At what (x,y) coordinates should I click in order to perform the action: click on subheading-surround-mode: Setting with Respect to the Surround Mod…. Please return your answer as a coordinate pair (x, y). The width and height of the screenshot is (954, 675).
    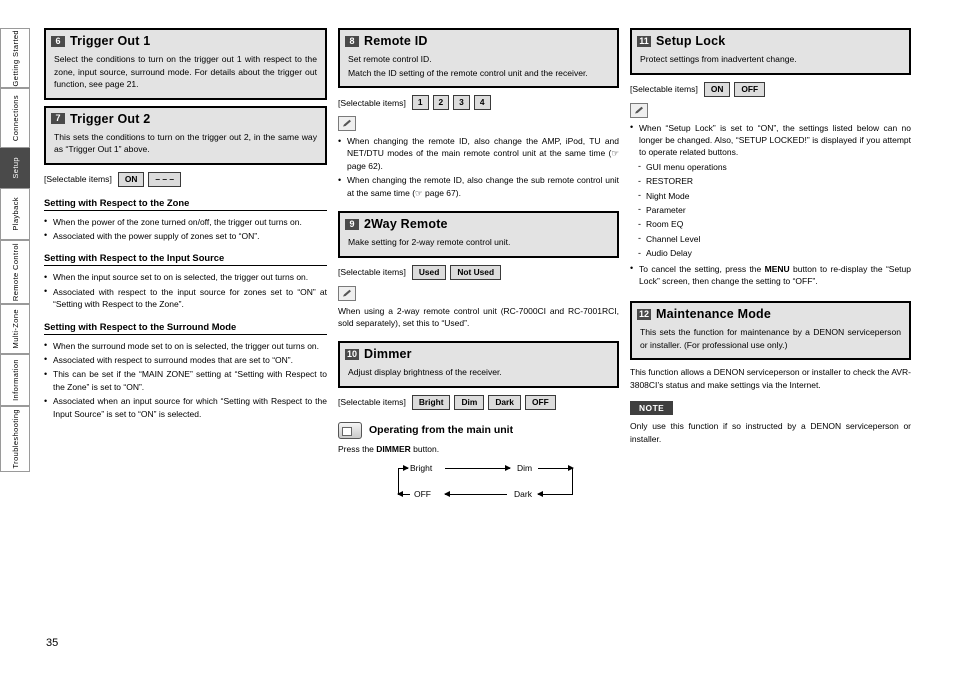
    Looking at the image, I should click on (185, 328).